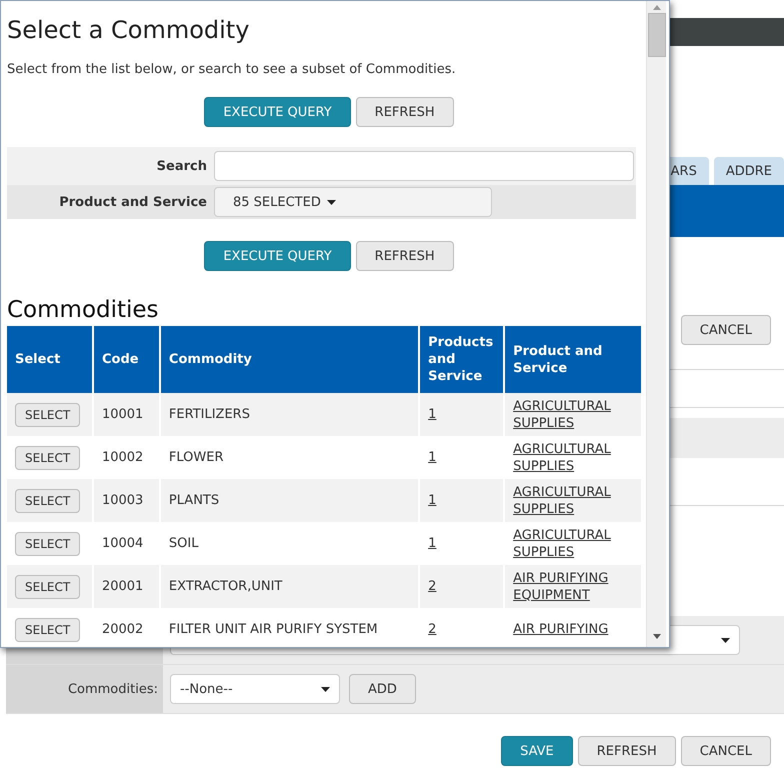 This screenshot has width=784, height=768. What do you see at coordinates (461, 359) in the screenshot?
I see `column-header: Products and Service` at bounding box center [461, 359].